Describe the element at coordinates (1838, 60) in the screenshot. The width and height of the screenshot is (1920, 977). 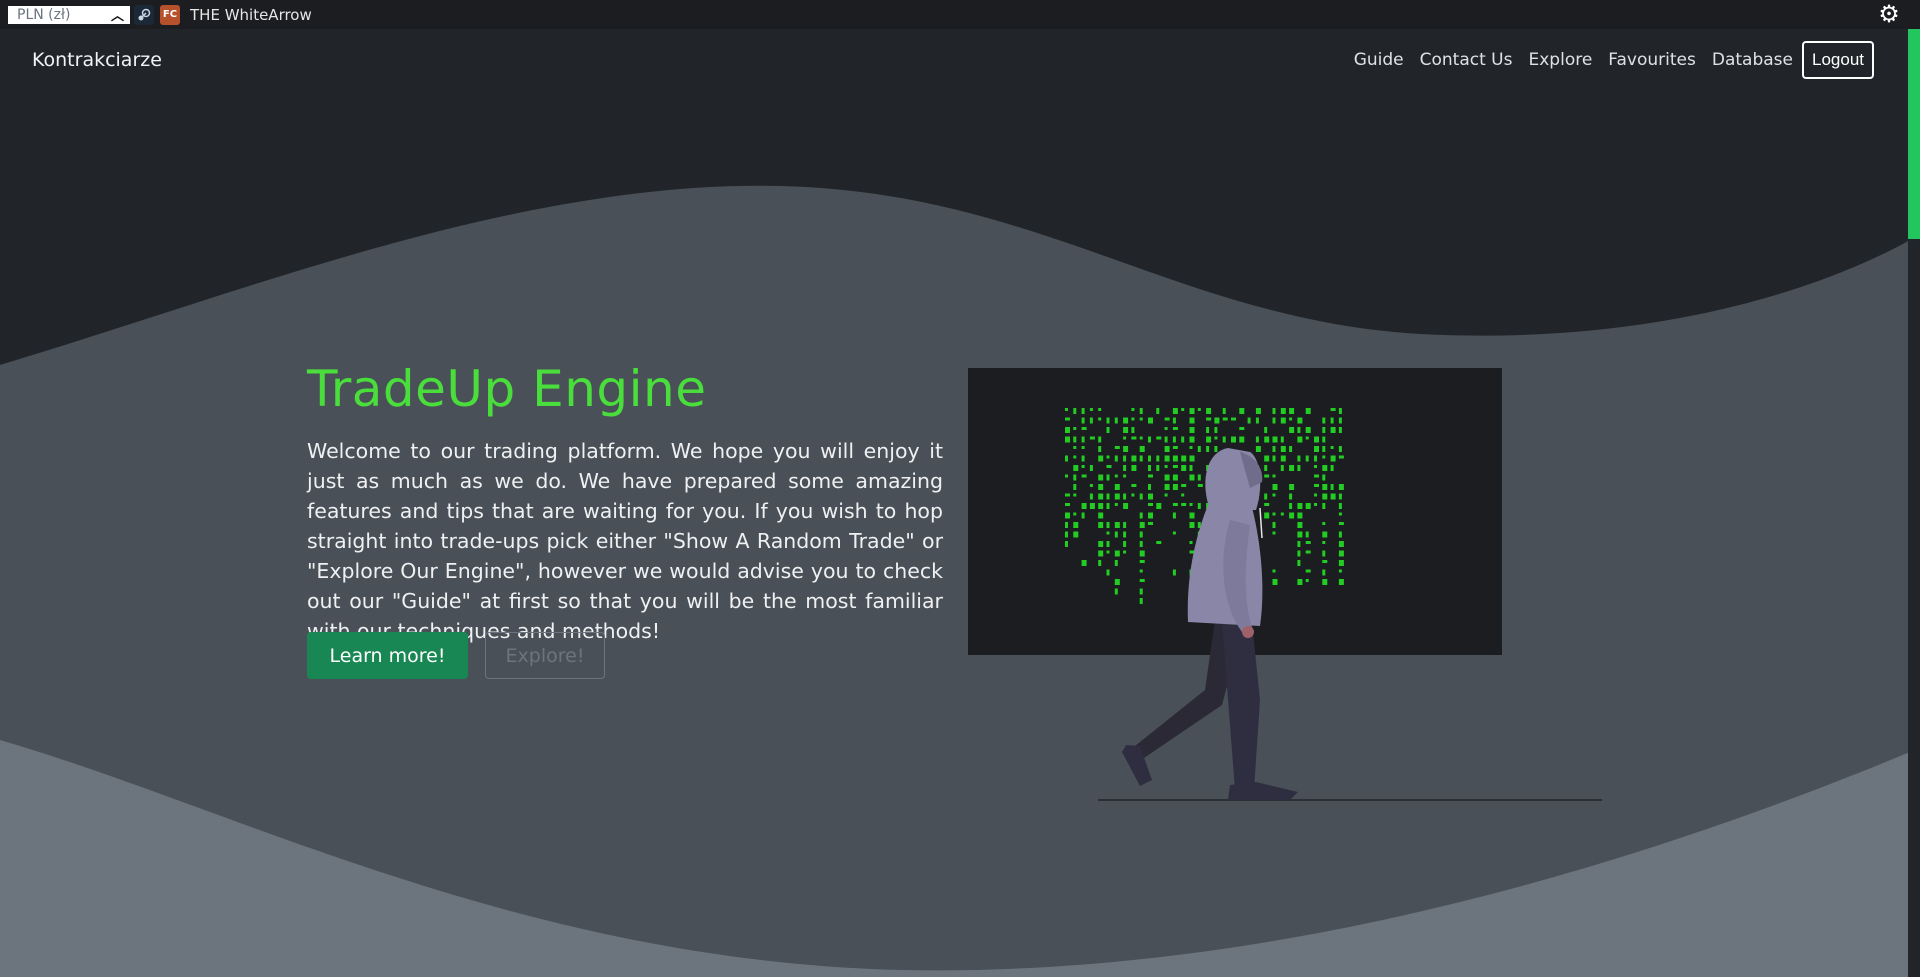
I see `logout-button: Logout` at that location.